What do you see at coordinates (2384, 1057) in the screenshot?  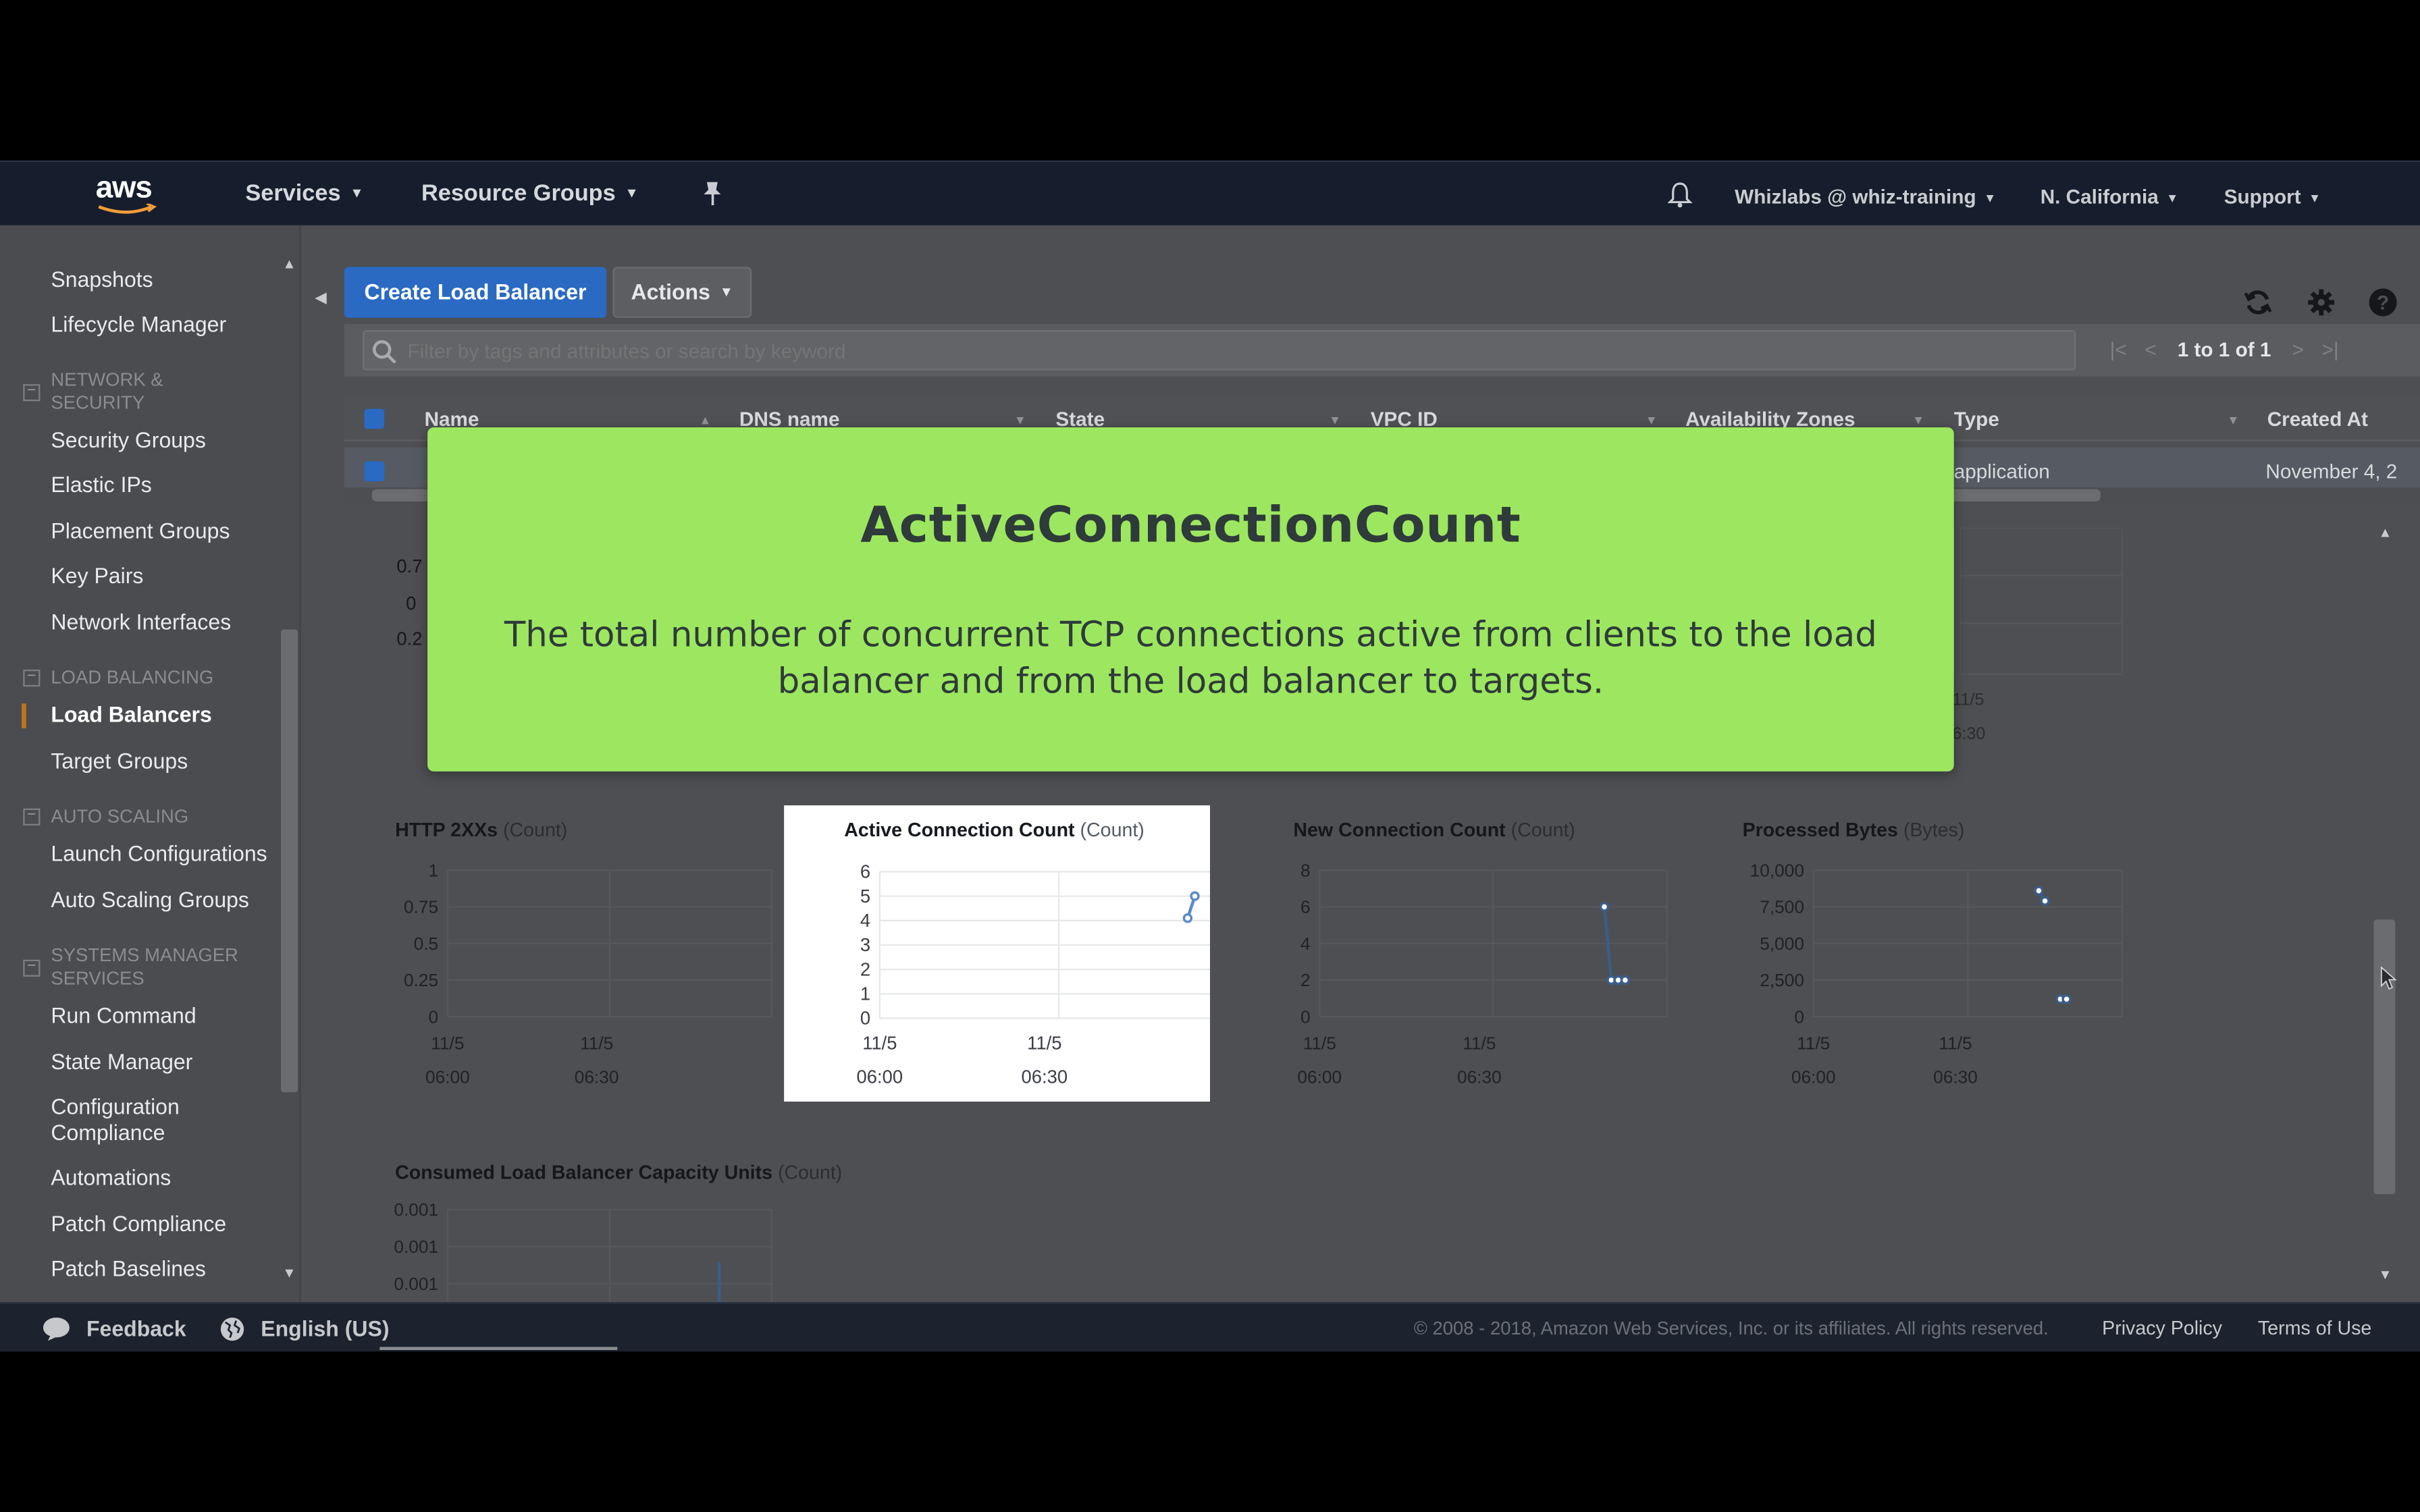 I see `main-scrollbar-thumb` at bounding box center [2384, 1057].